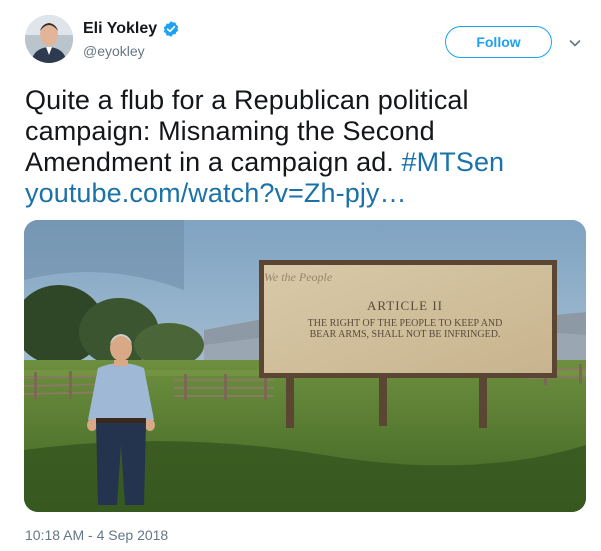 The height and width of the screenshot is (551, 601). Describe the element at coordinates (405, 323) in the screenshot. I see `billboard-line-1: THE RIGHT OF THE PEOPLE TO KEEP AND` at that location.